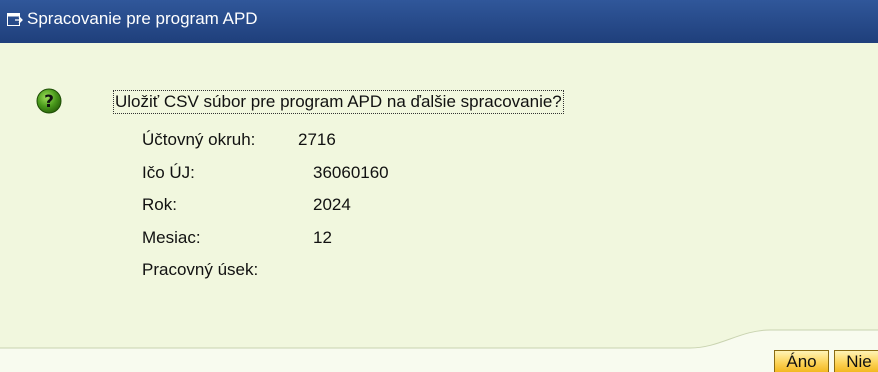  I want to click on field-label: Ičo ÚJ:, so click(168, 172).